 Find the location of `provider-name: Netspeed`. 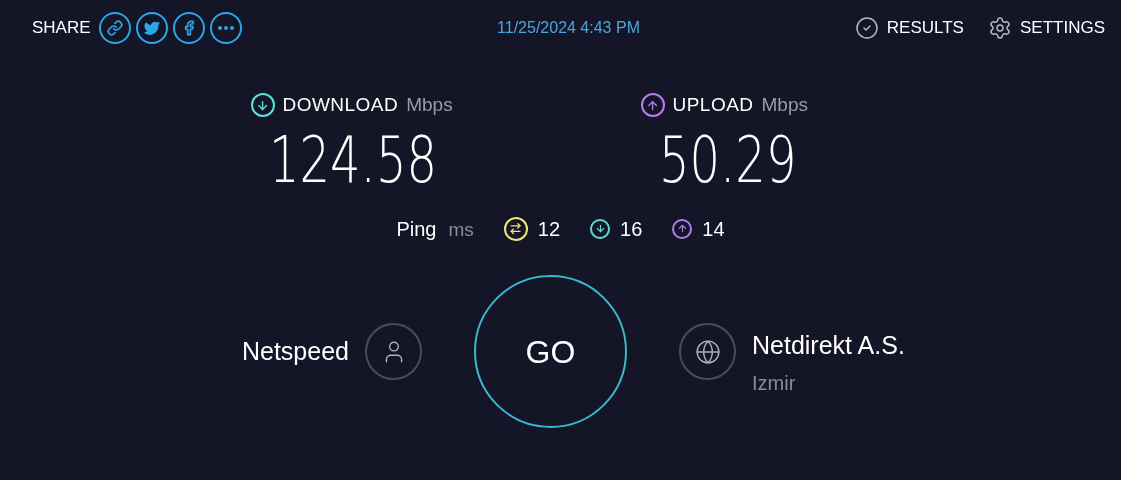

provider-name: Netspeed is located at coordinates (295, 351).